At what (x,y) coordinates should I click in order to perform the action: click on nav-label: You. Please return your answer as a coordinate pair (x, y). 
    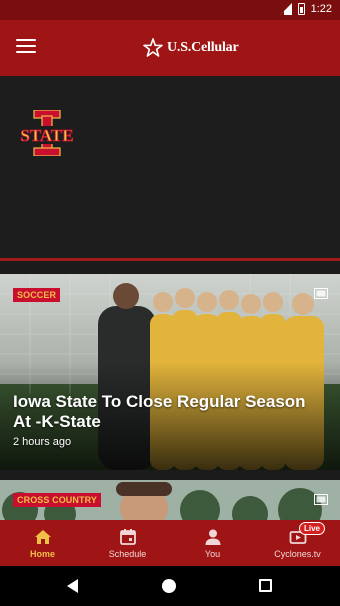
    Looking at the image, I should click on (212, 554).